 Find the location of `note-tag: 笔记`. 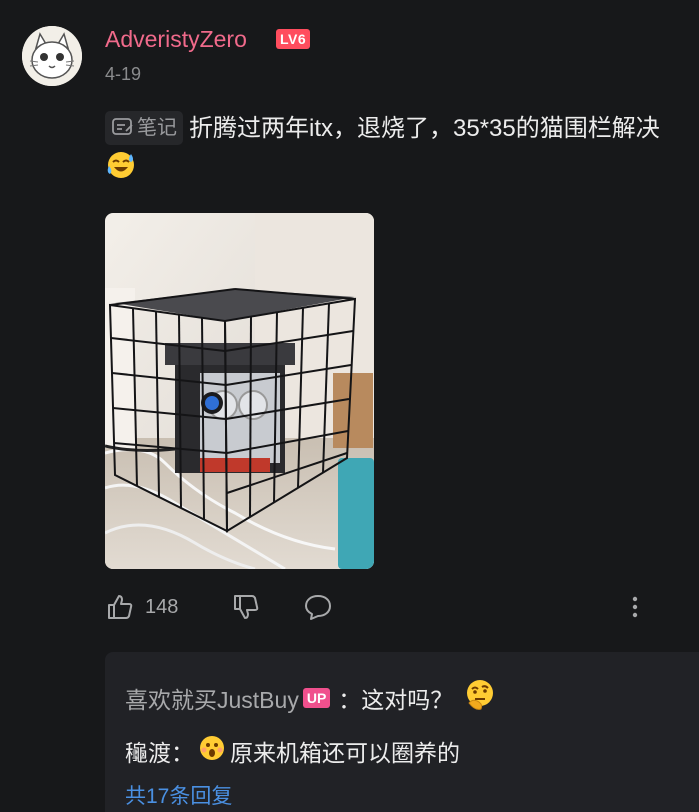

note-tag: 笔记 is located at coordinates (144, 128).